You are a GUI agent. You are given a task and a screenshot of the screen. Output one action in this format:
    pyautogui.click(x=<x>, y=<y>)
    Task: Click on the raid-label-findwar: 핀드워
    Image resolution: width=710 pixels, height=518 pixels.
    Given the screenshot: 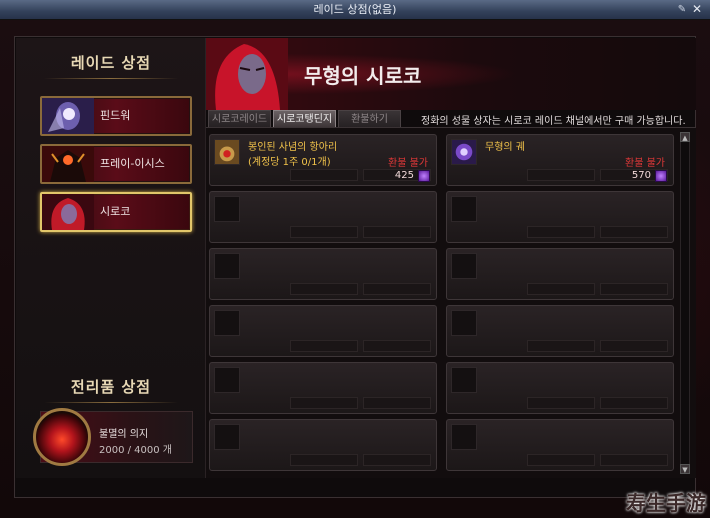 What is the action you would take?
    pyautogui.click(x=115, y=115)
    